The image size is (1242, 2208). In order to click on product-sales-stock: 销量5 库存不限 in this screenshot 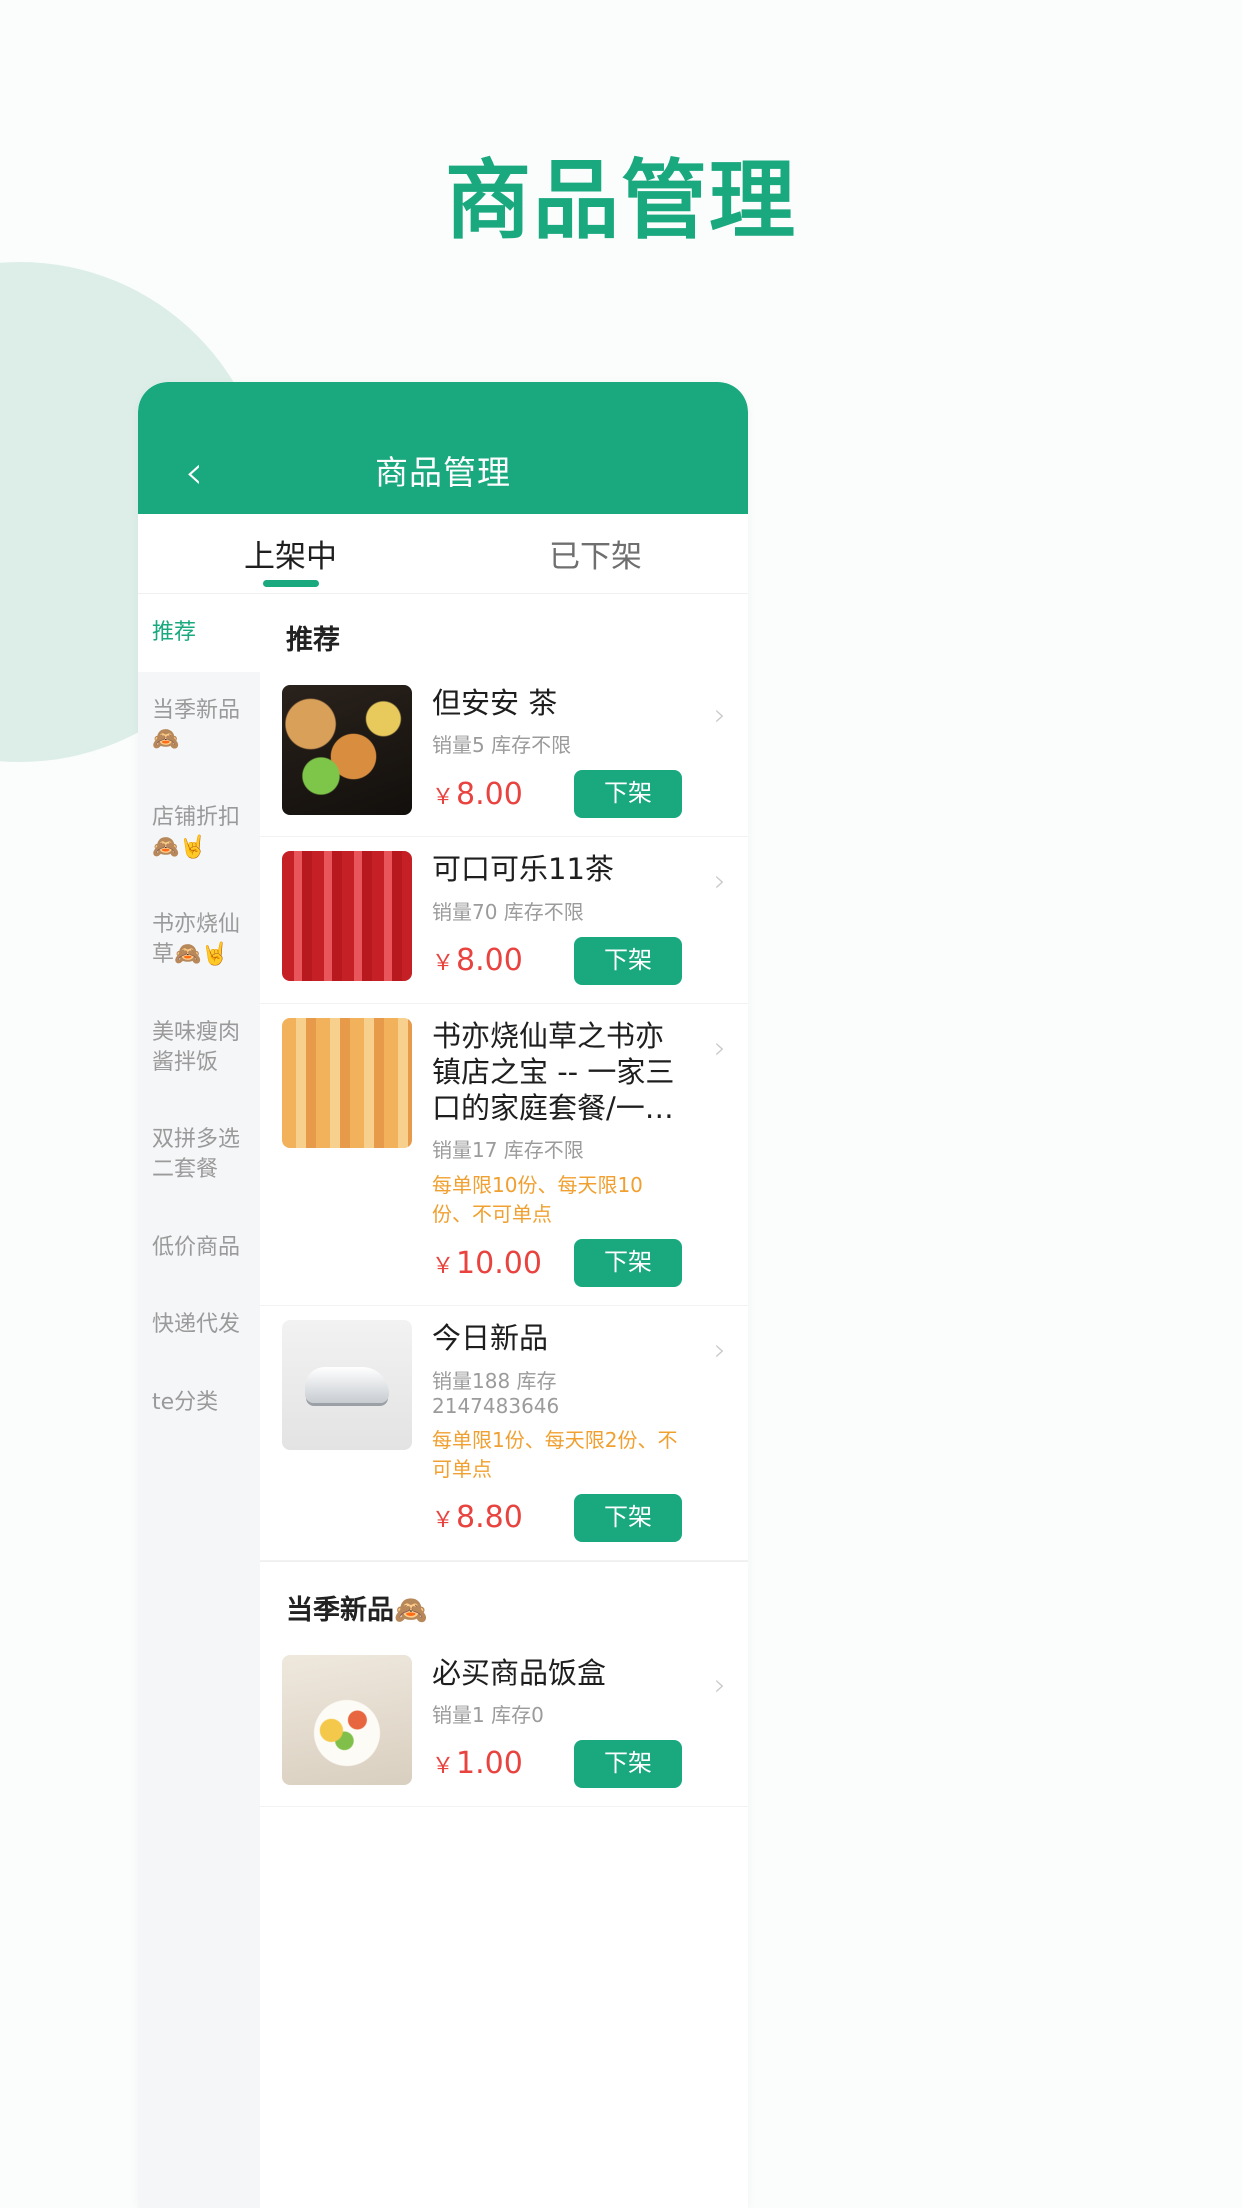, I will do `click(502, 745)`.